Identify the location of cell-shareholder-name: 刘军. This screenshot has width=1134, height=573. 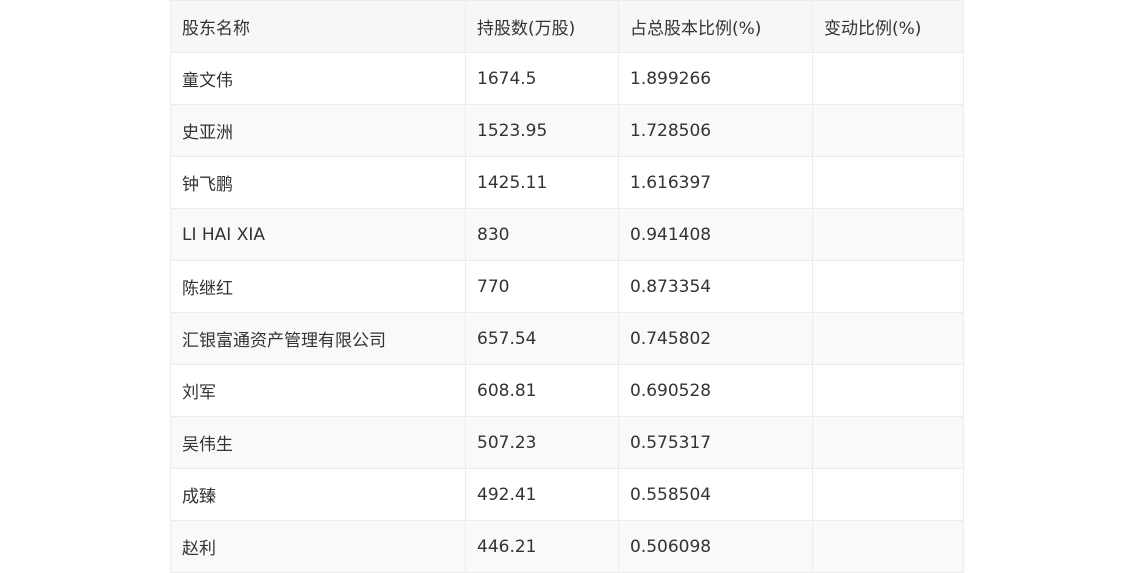
(318, 390).